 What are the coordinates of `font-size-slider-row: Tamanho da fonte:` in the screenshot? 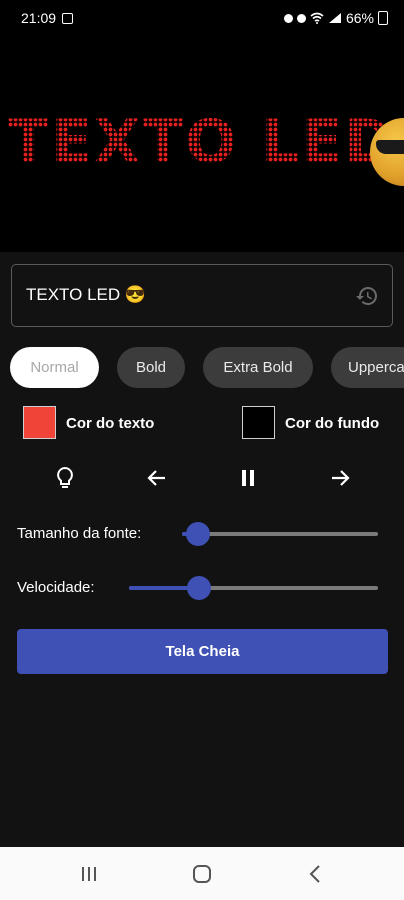 It's located at (202, 534).